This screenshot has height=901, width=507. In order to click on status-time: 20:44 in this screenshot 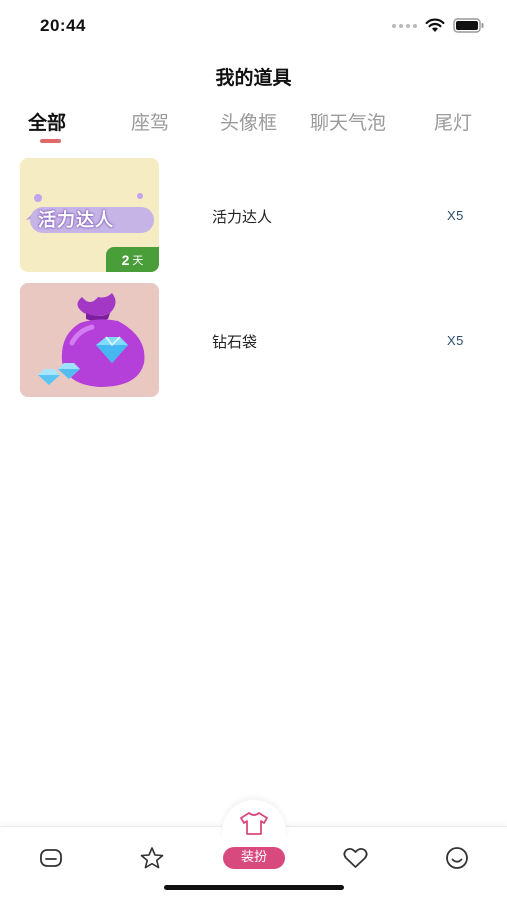, I will do `click(63, 25)`.